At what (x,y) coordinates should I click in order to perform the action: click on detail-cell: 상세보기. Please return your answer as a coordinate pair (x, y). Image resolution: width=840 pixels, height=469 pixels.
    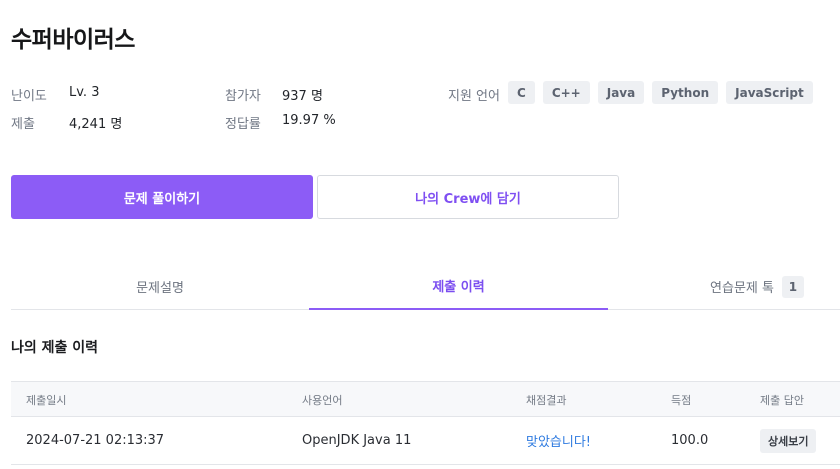
    Looking at the image, I should click on (788, 440).